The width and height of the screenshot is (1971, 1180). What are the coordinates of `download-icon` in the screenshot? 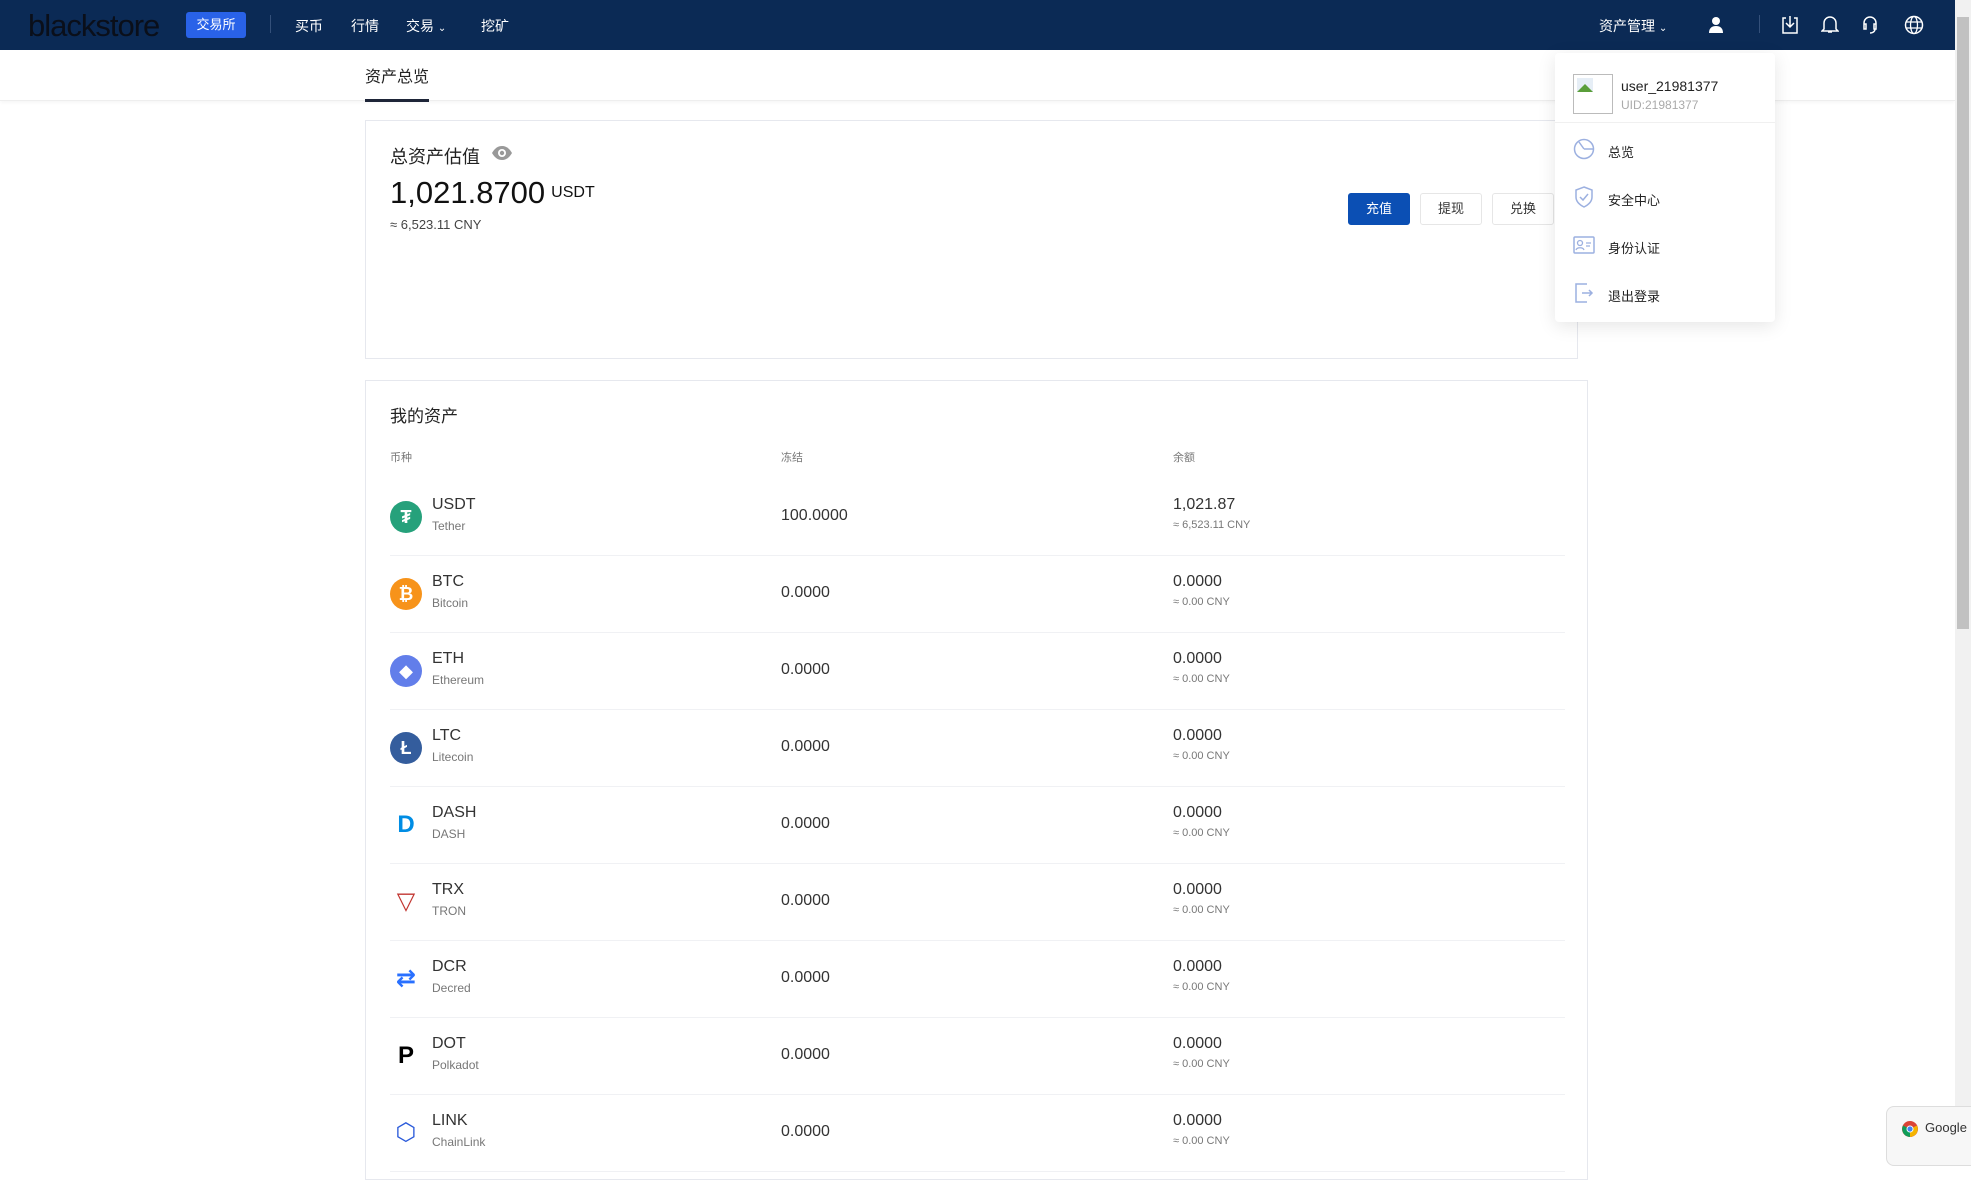 It's located at (1790, 24).